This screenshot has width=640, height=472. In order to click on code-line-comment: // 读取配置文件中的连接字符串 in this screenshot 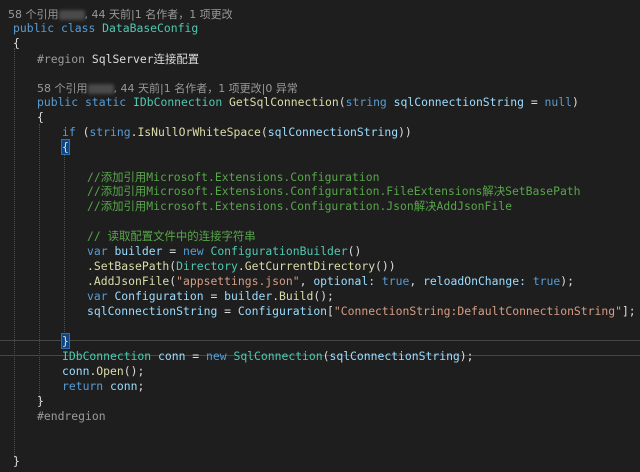, I will do `click(363, 236)`.